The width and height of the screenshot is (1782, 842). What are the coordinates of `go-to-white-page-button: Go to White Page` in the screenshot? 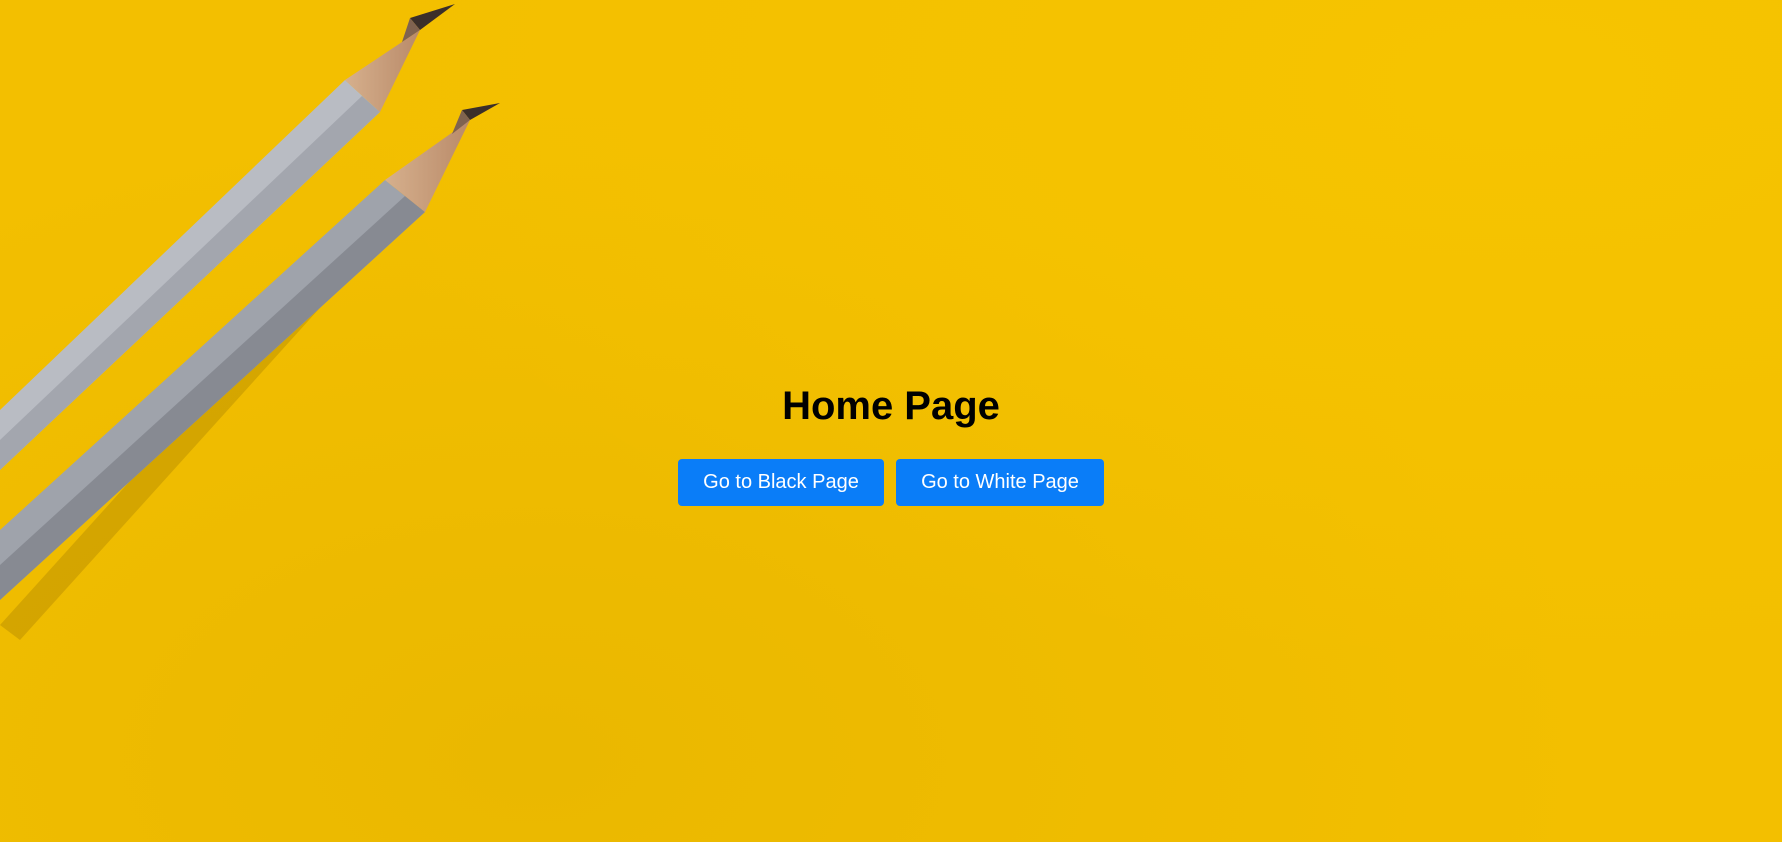 It's located at (1000, 482).